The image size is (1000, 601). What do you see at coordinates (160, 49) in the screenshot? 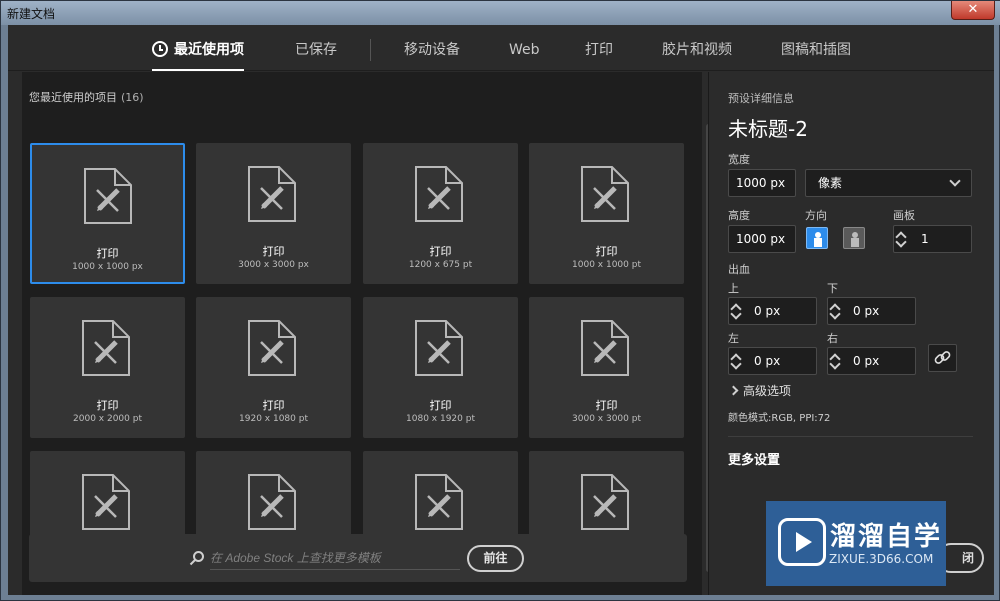
I see `clock-icon` at bounding box center [160, 49].